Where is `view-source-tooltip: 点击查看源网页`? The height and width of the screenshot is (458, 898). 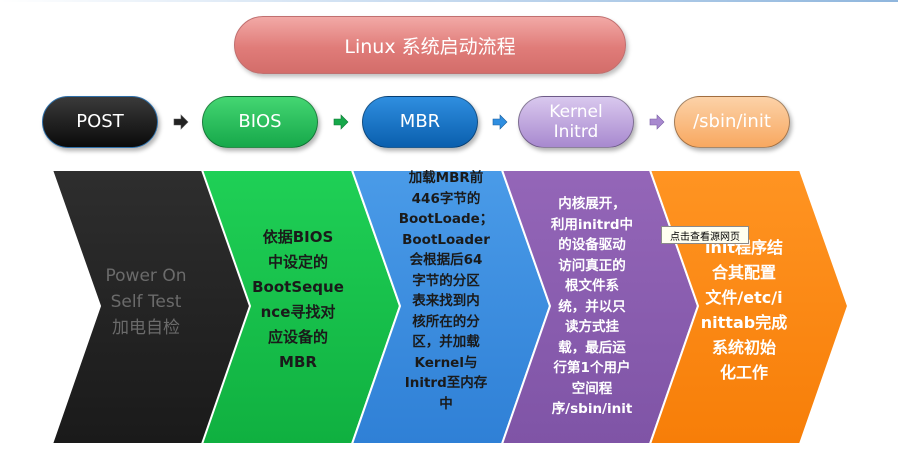
view-source-tooltip: 点击查看源网页 is located at coordinates (705, 235).